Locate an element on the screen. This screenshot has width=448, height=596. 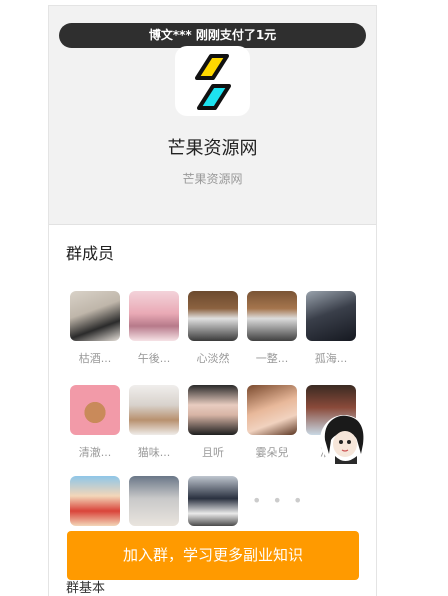
member-name: 且听 is located at coordinates (213, 452).